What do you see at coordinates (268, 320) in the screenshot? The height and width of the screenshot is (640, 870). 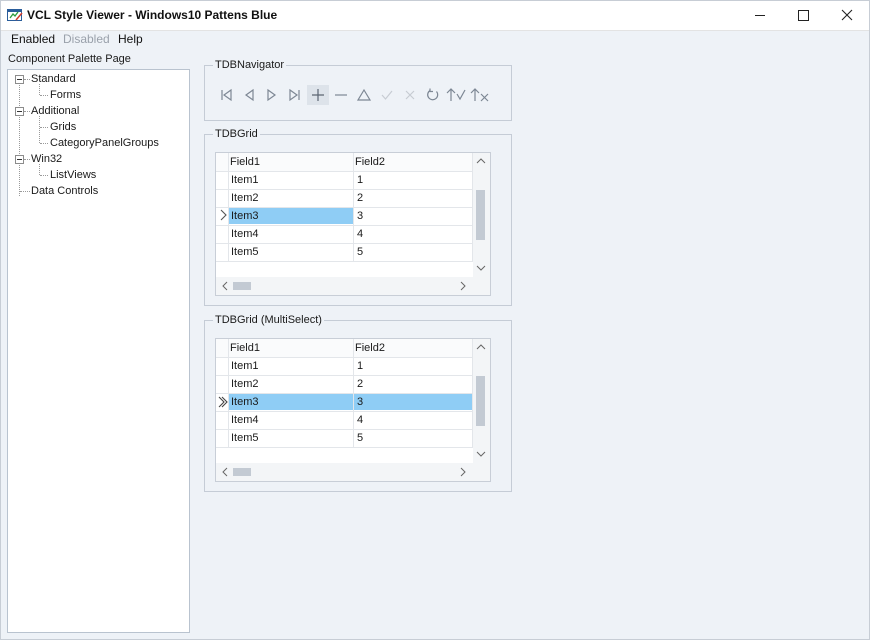 I see `multiselect-grid-group-title: TDBGrid (MultiSelect)` at bounding box center [268, 320].